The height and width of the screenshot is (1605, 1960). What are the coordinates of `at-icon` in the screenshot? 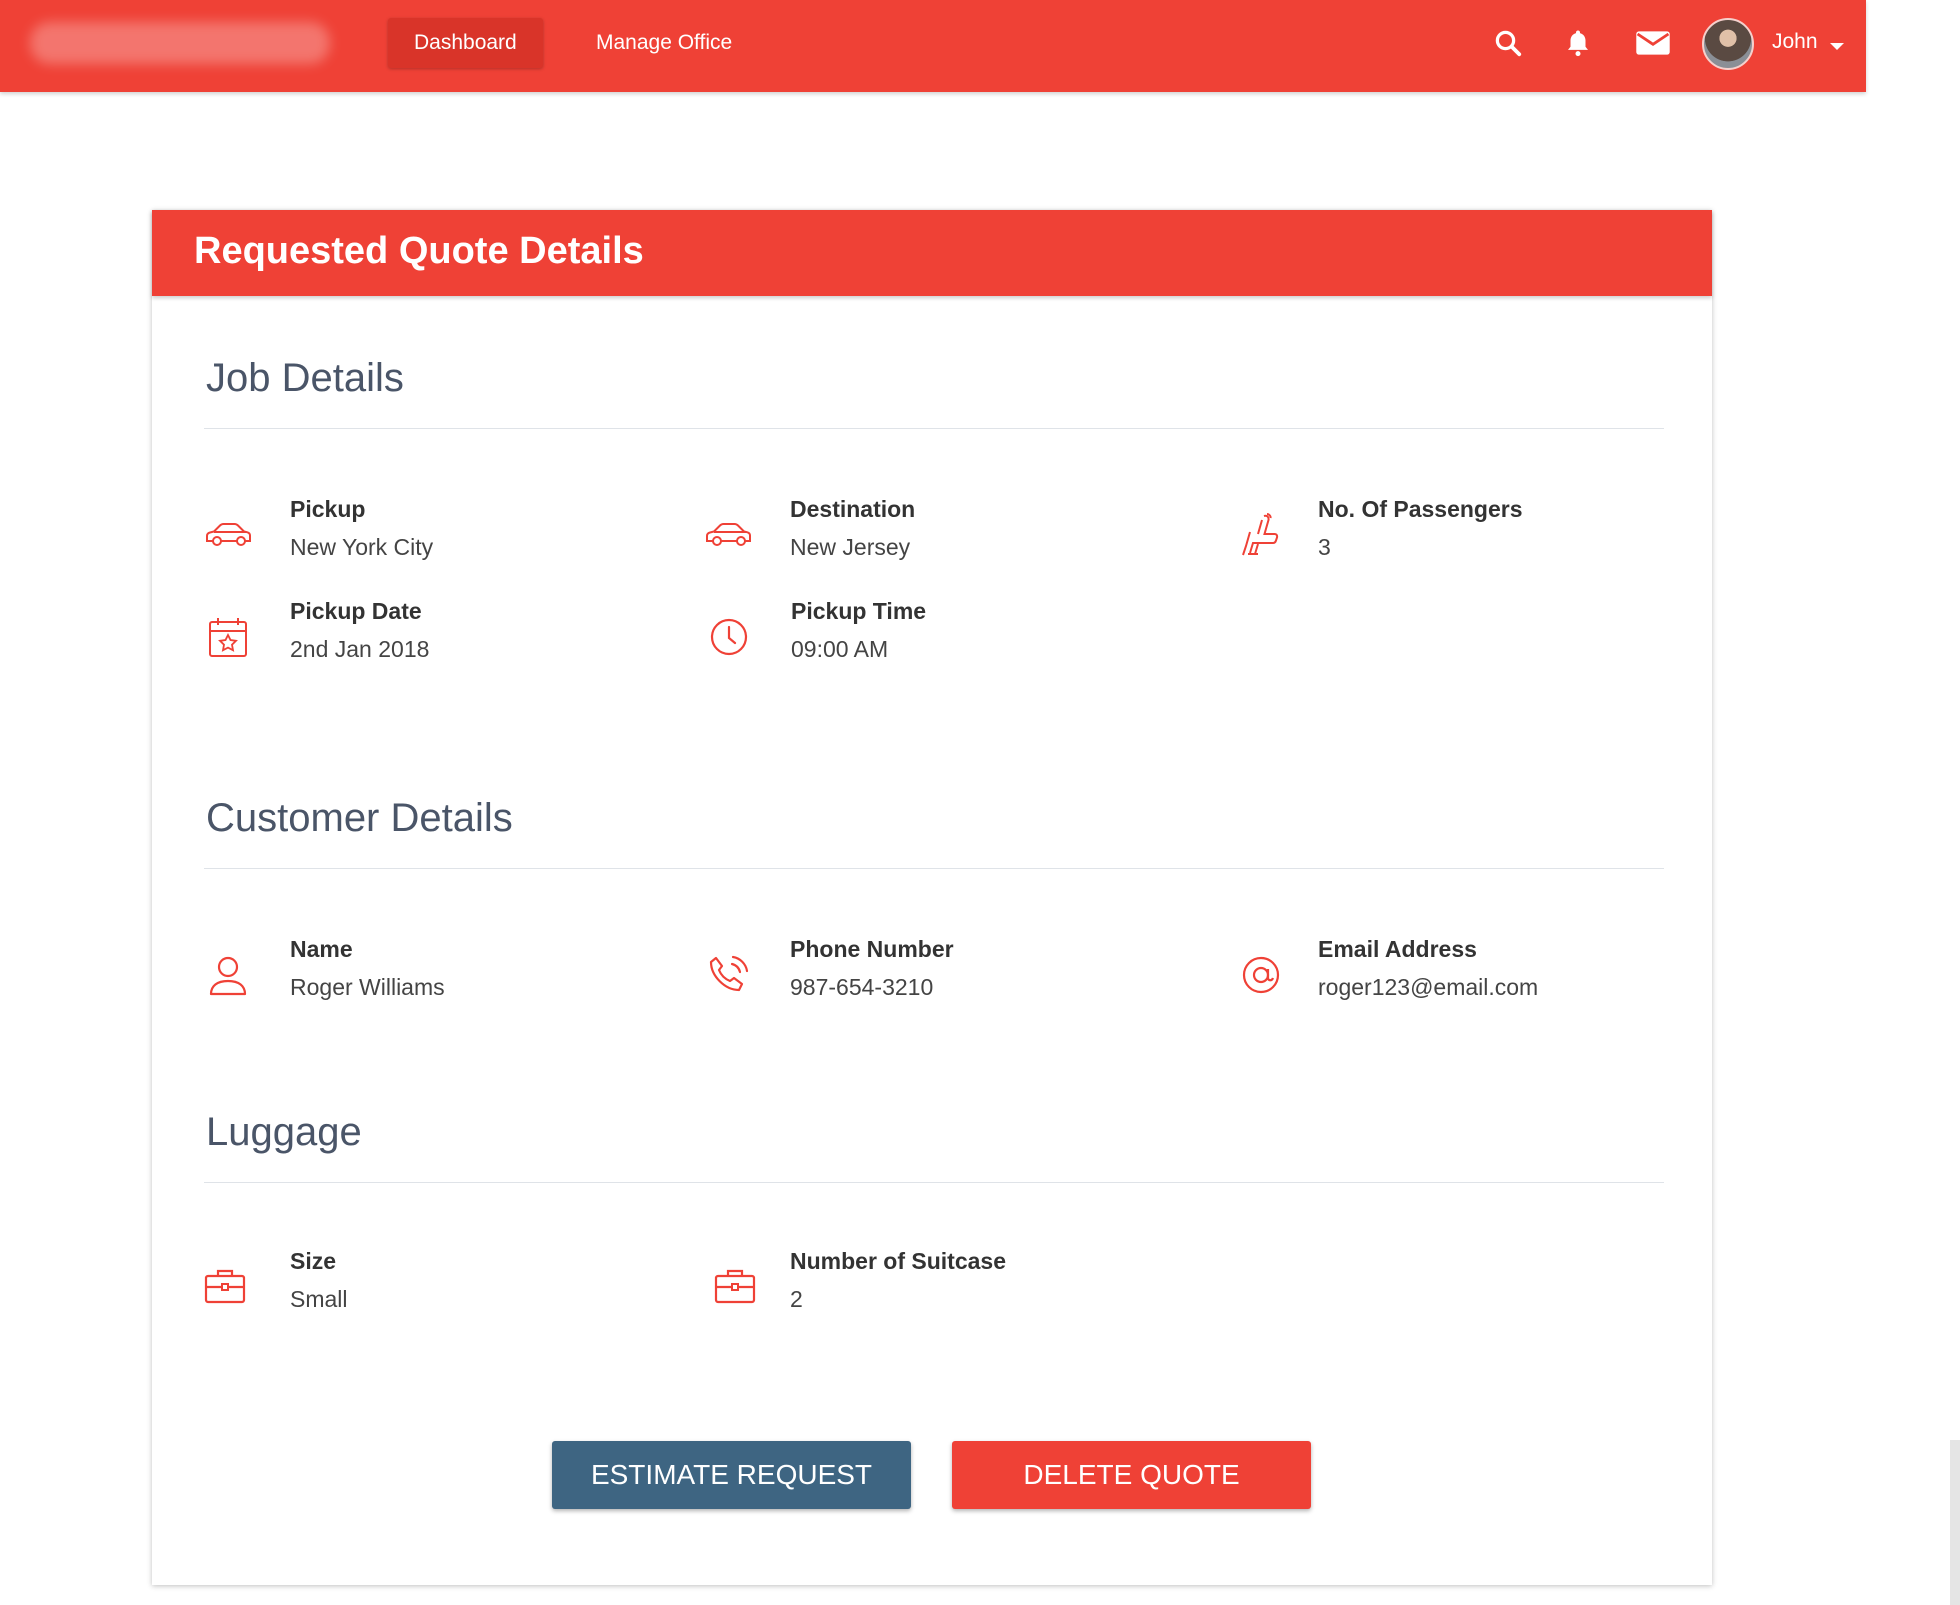 It's located at (1261, 975).